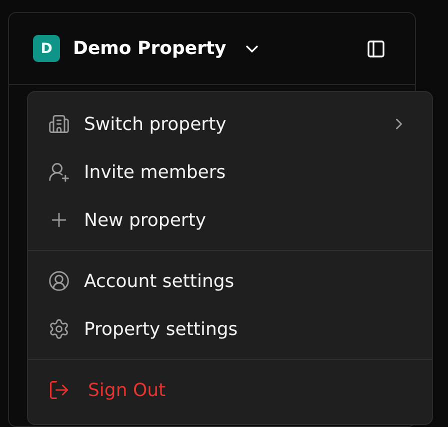  What do you see at coordinates (230, 220) in the screenshot?
I see `menu-item: New property` at bounding box center [230, 220].